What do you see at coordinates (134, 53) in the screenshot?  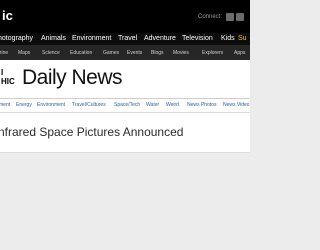 I see `sub-nav-events: Events` at bounding box center [134, 53].